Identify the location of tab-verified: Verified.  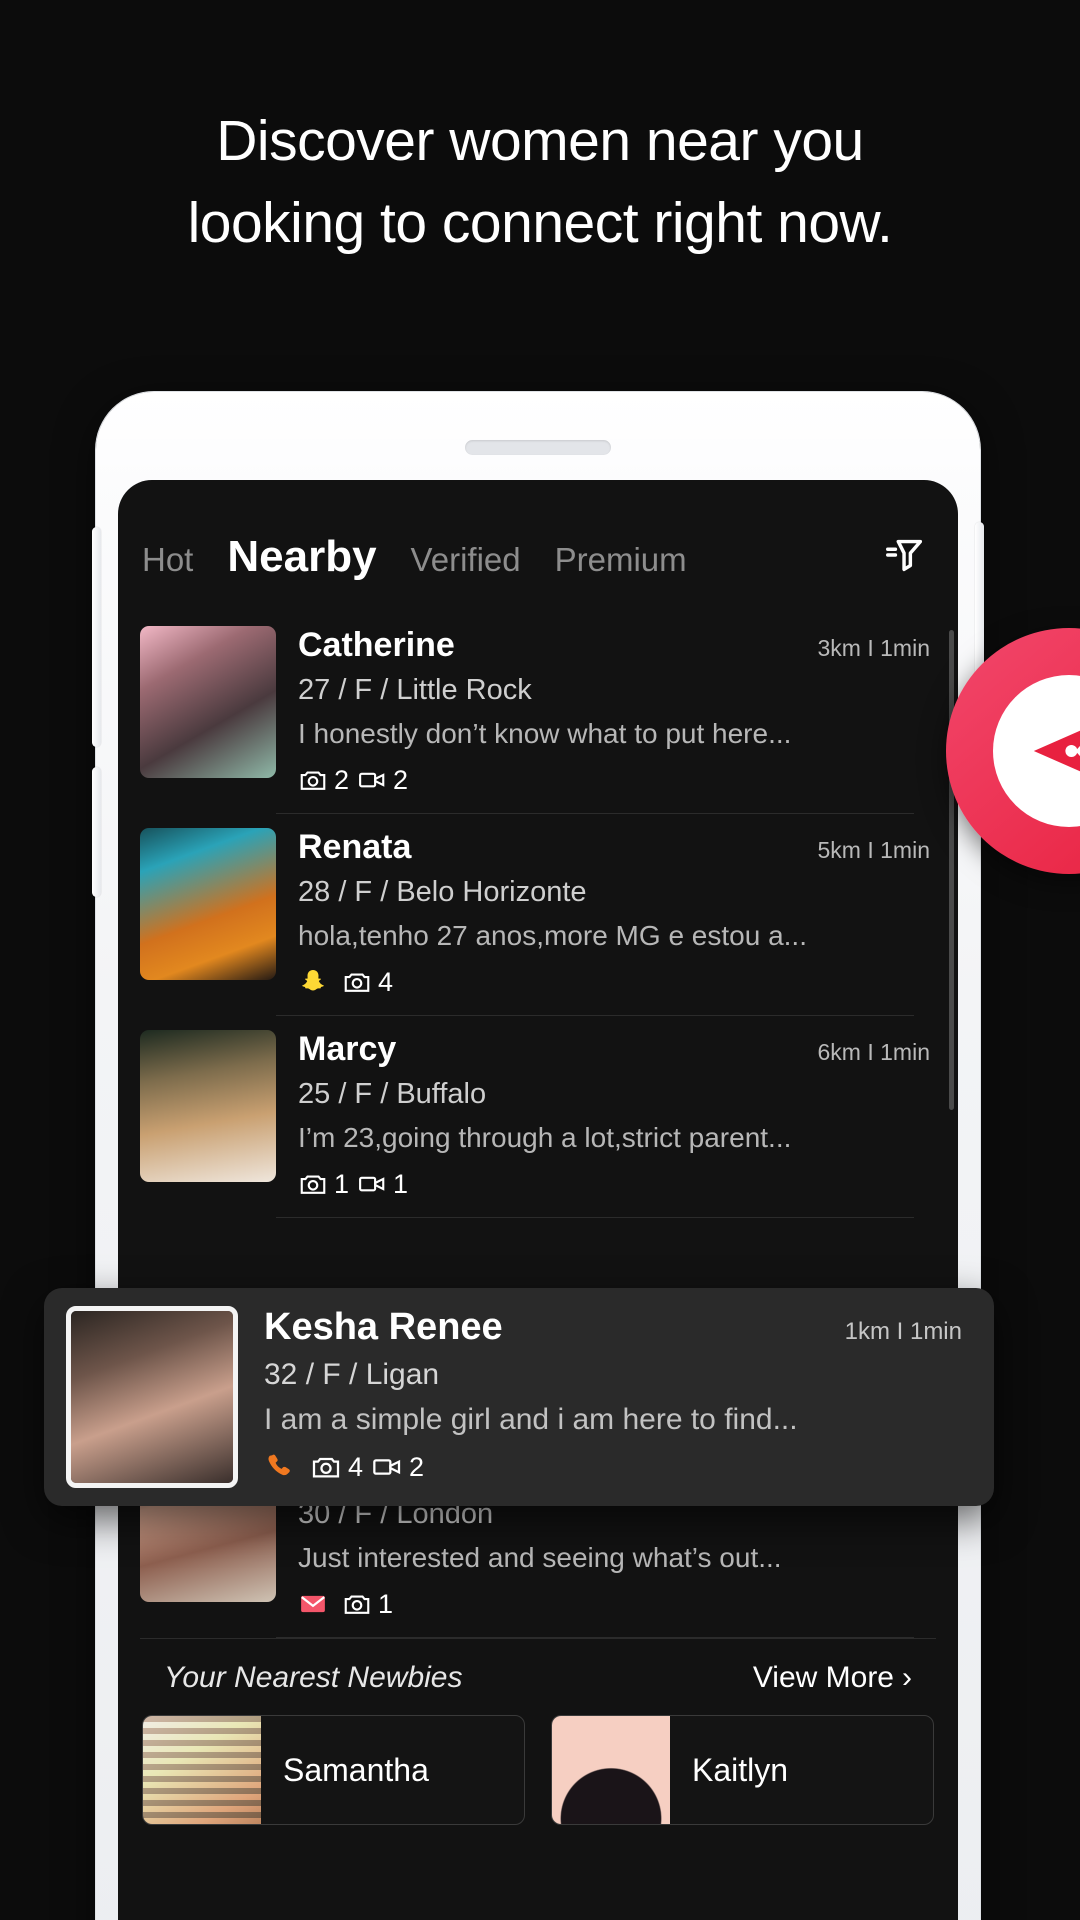
(466, 560).